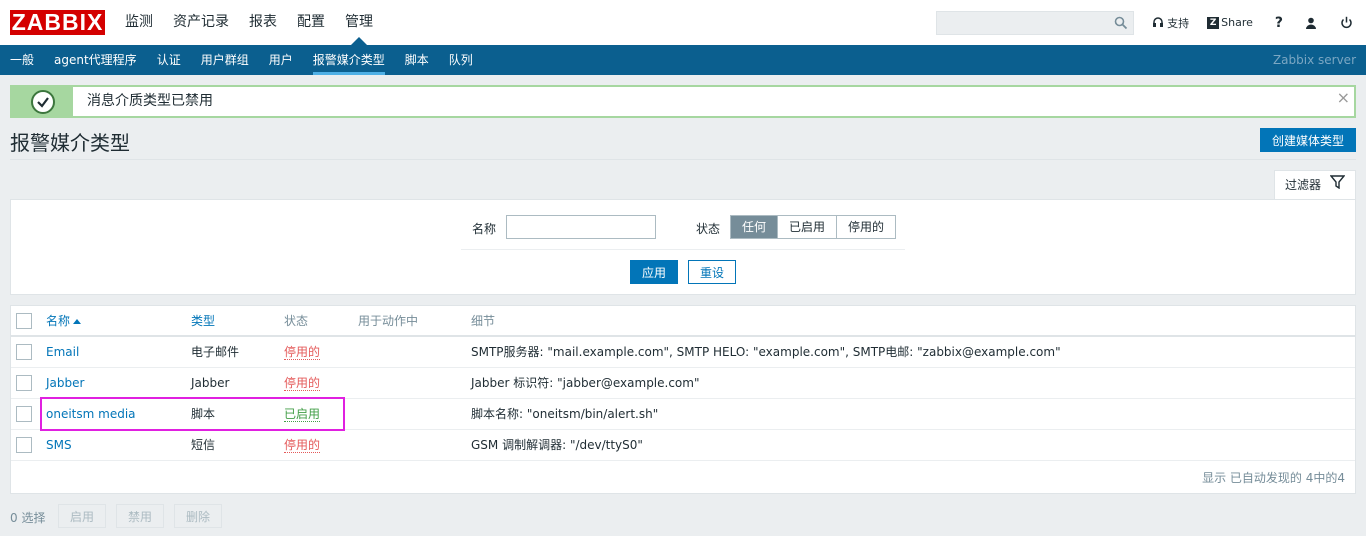 The height and width of the screenshot is (536, 1366). Describe the element at coordinates (359, 22) in the screenshot. I see `menu-administration: 管理` at that location.